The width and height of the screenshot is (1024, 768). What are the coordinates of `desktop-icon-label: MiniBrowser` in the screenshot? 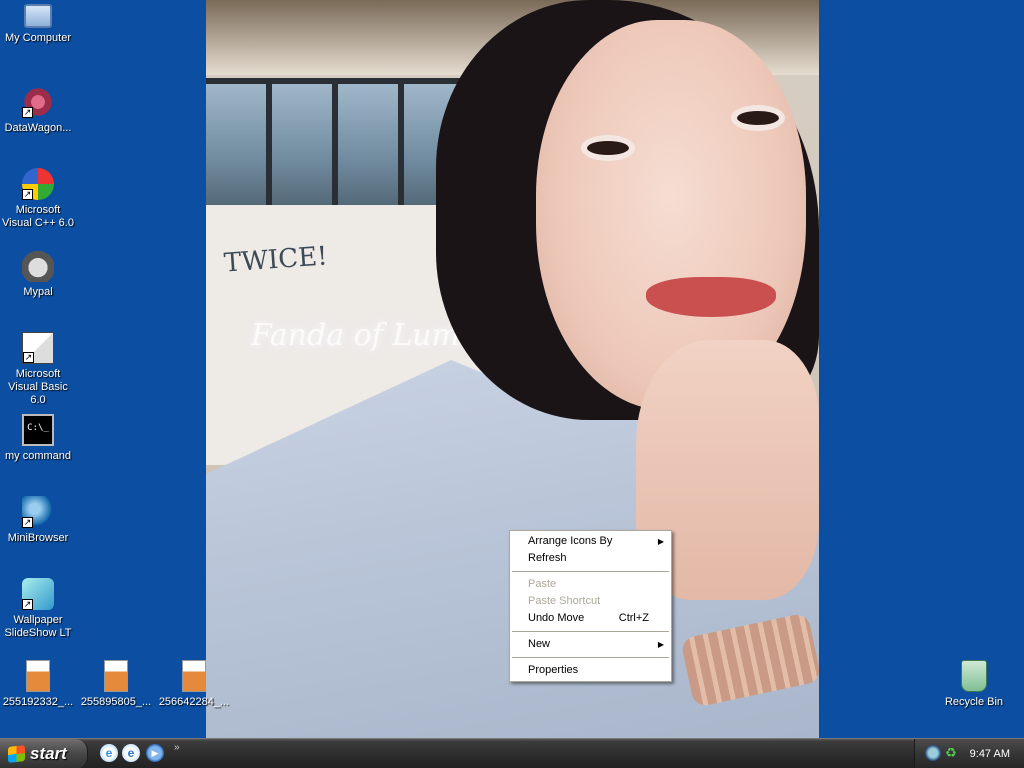 It's located at (38, 538).